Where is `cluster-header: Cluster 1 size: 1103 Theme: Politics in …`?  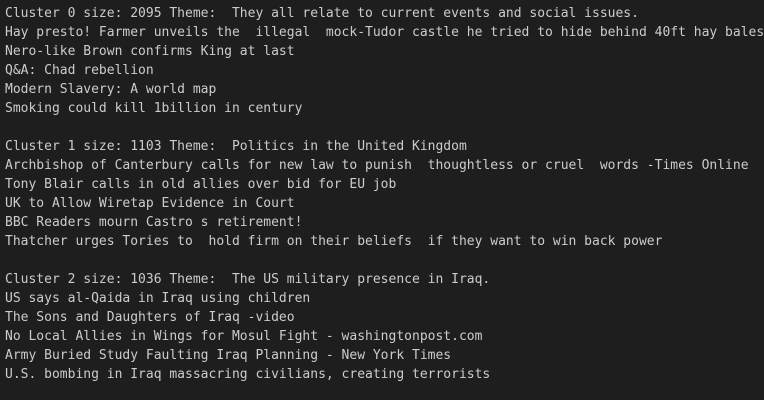 cluster-header: Cluster 1 size: 1103 Theme: Politics in … is located at coordinates (236, 146).